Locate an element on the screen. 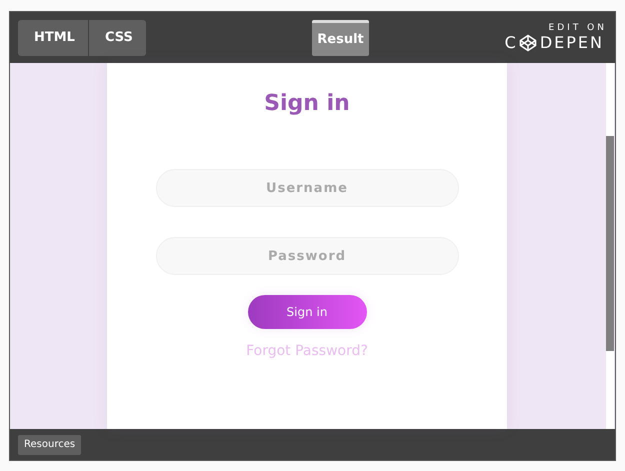 This screenshot has width=625, height=471. input-field: Username is located at coordinates (307, 188).